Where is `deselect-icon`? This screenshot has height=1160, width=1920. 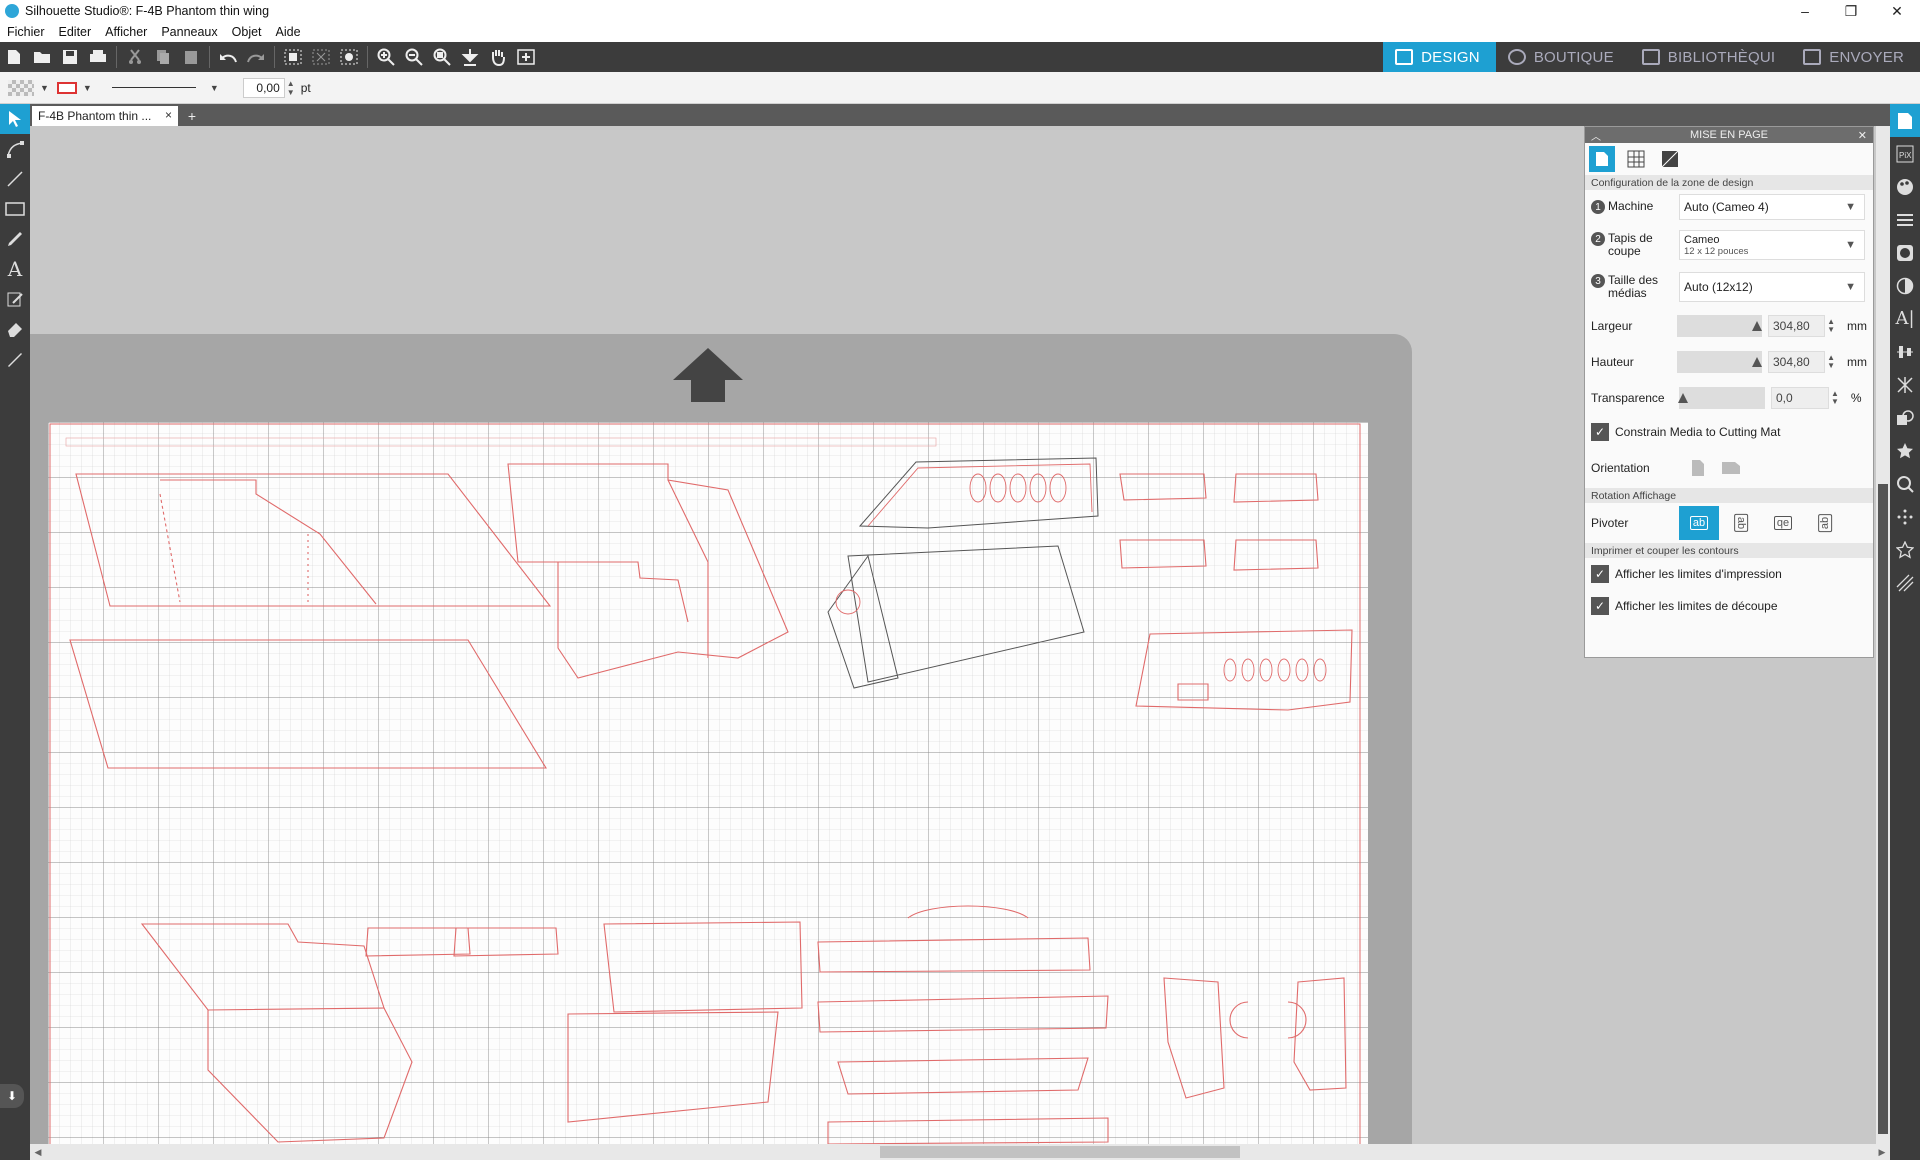 deselect-icon is located at coordinates (321, 57).